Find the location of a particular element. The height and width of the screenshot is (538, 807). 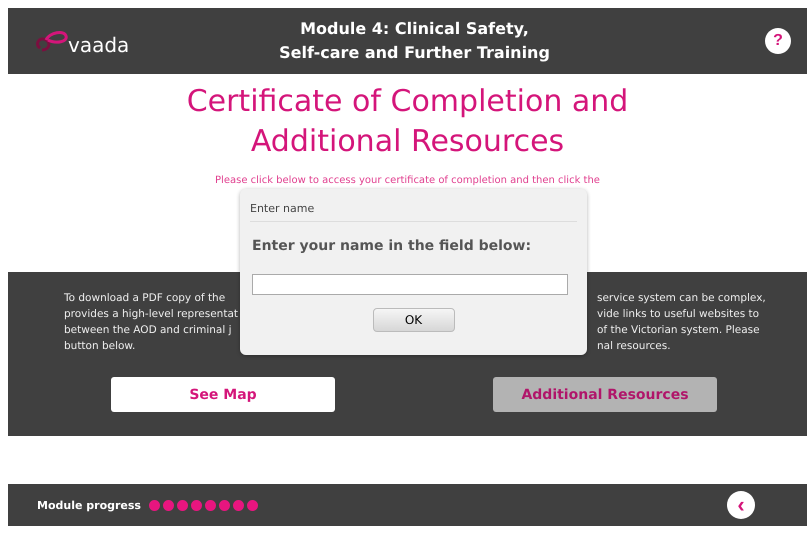

ok-button: OK is located at coordinates (413, 320).